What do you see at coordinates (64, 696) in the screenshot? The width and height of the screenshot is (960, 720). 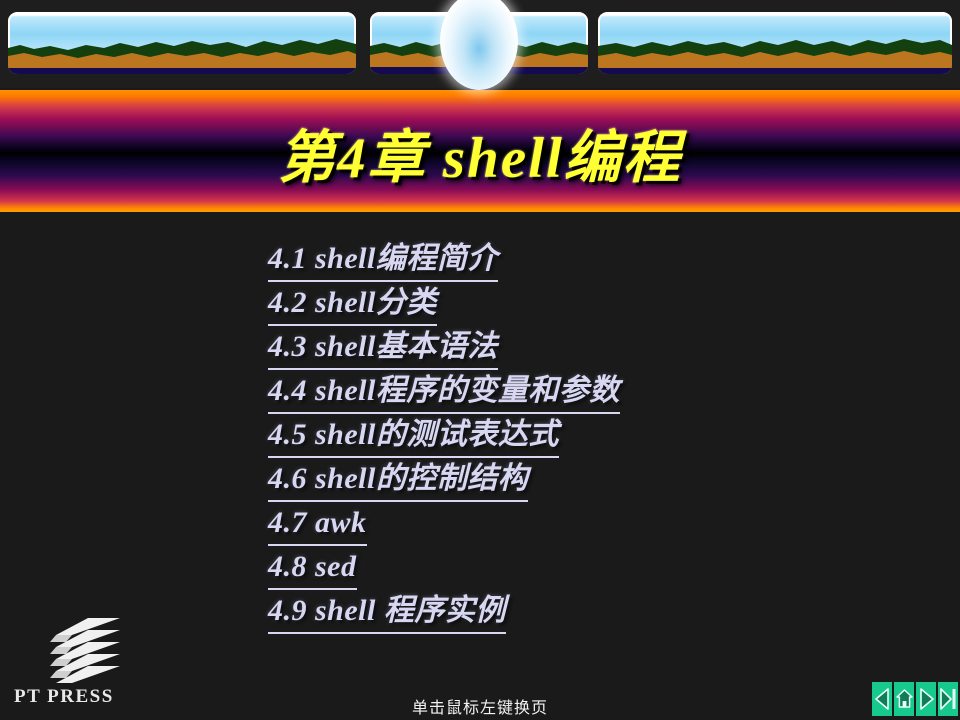 I see `publisher-name: PT PRESS` at bounding box center [64, 696].